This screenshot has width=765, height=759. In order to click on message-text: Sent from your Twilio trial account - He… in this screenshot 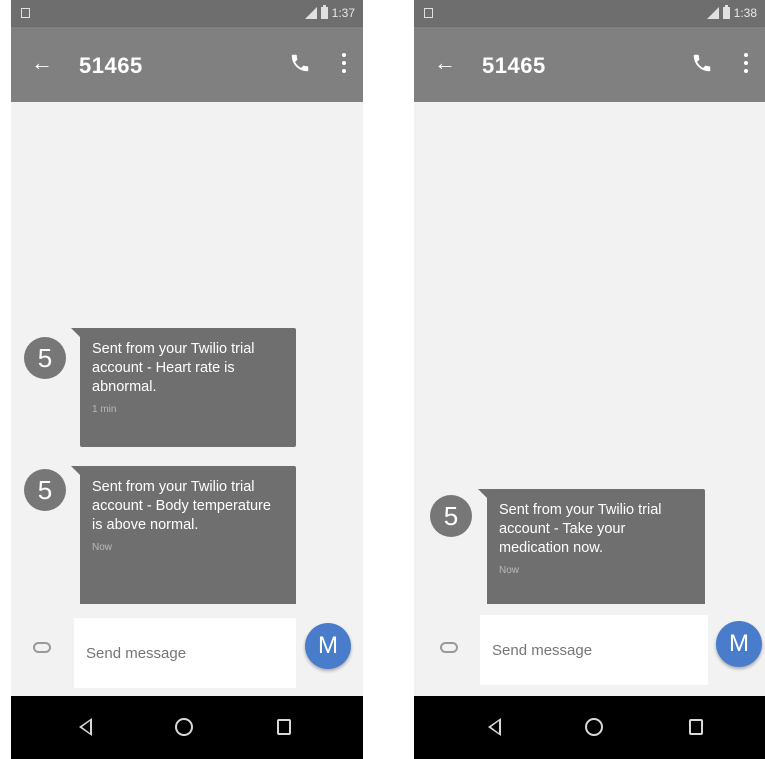, I will do `click(173, 368)`.